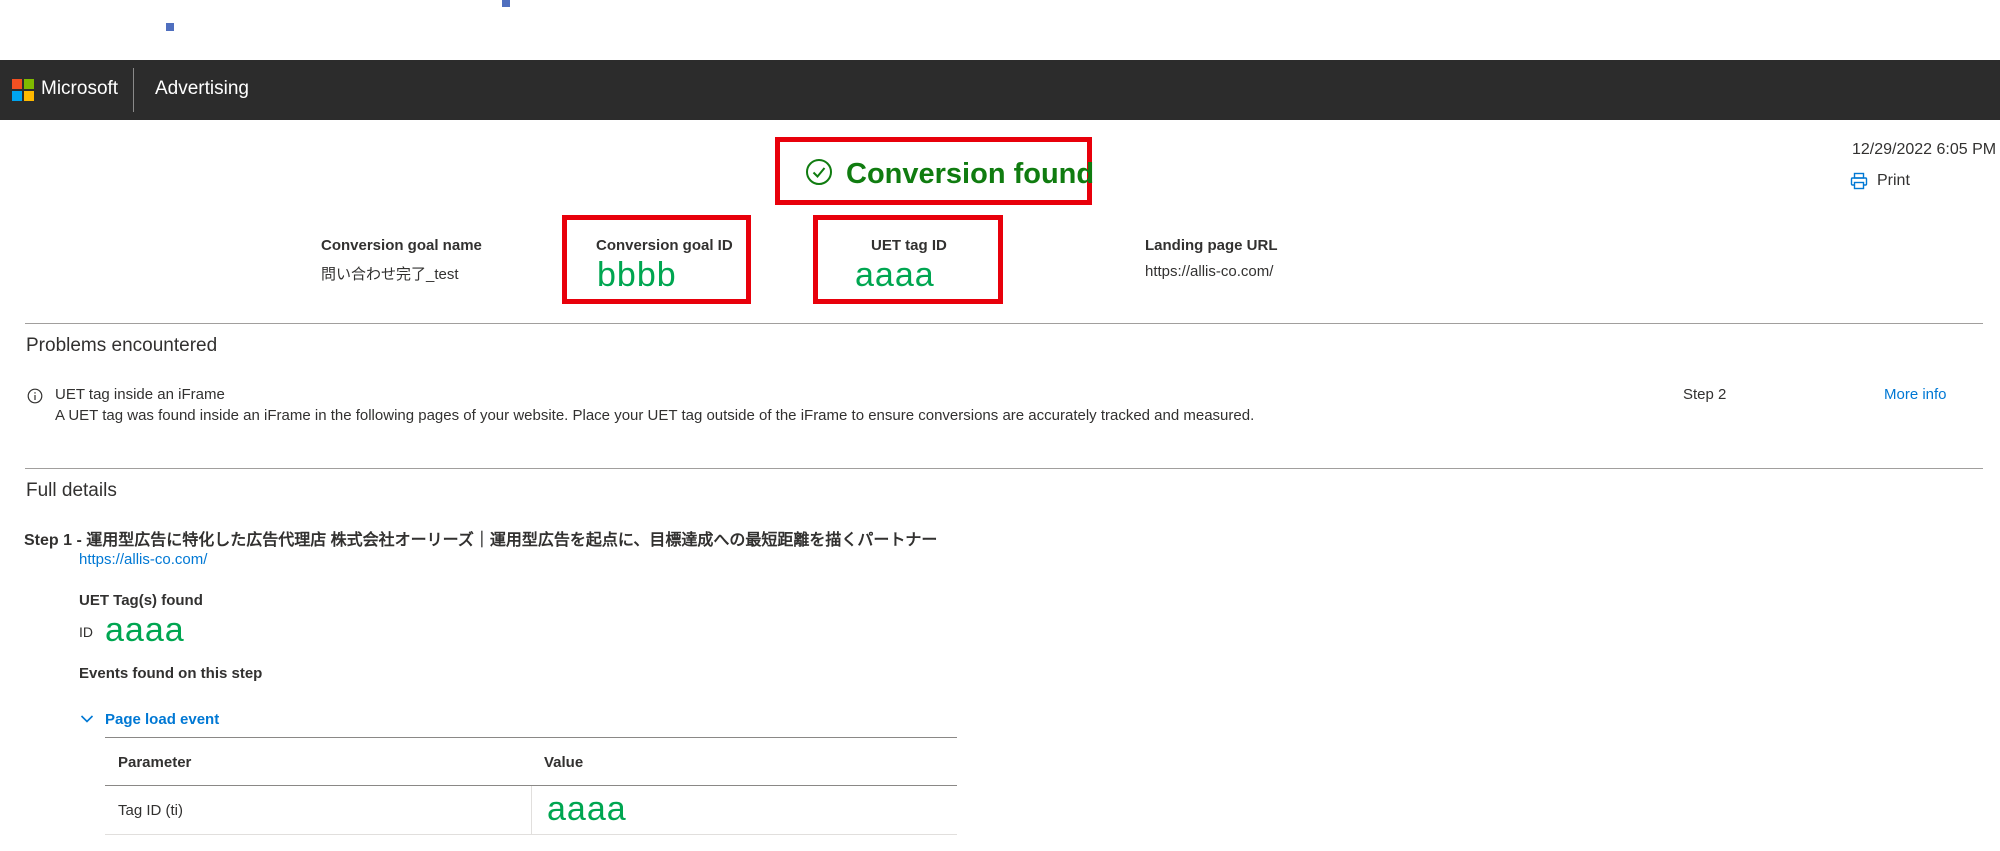 This screenshot has height=851, width=2000. What do you see at coordinates (401, 245) in the screenshot?
I see `goal-name-label: Conversion goal name` at bounding box center [401, 245].